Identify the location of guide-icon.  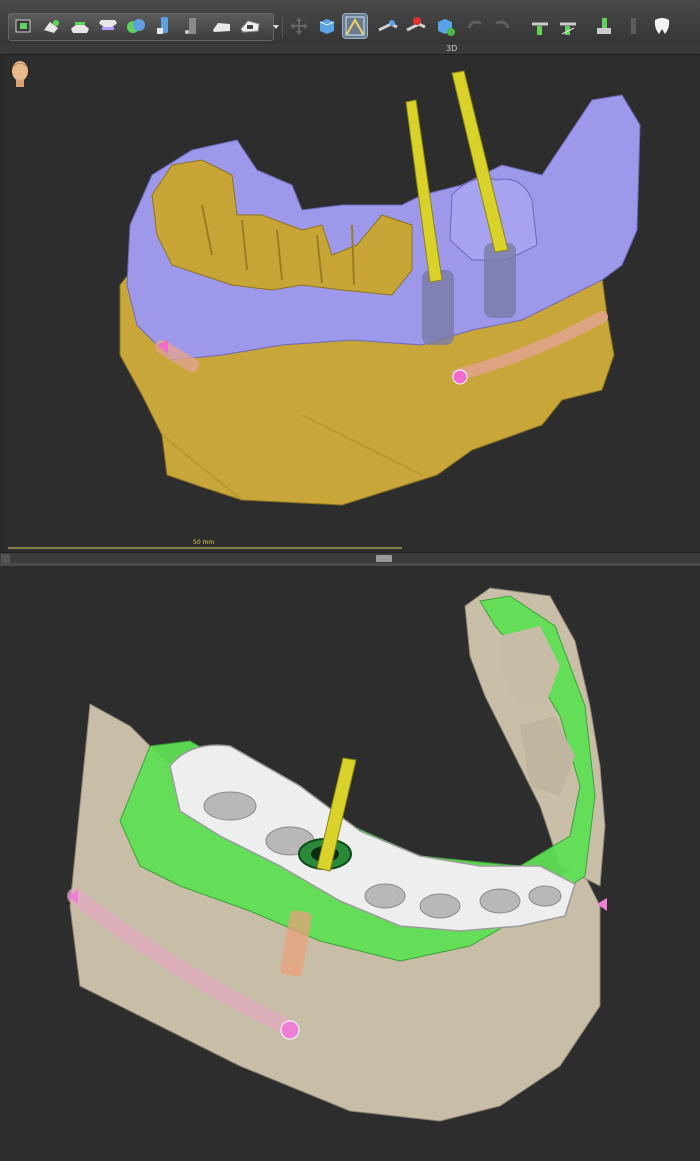
(250, 26).